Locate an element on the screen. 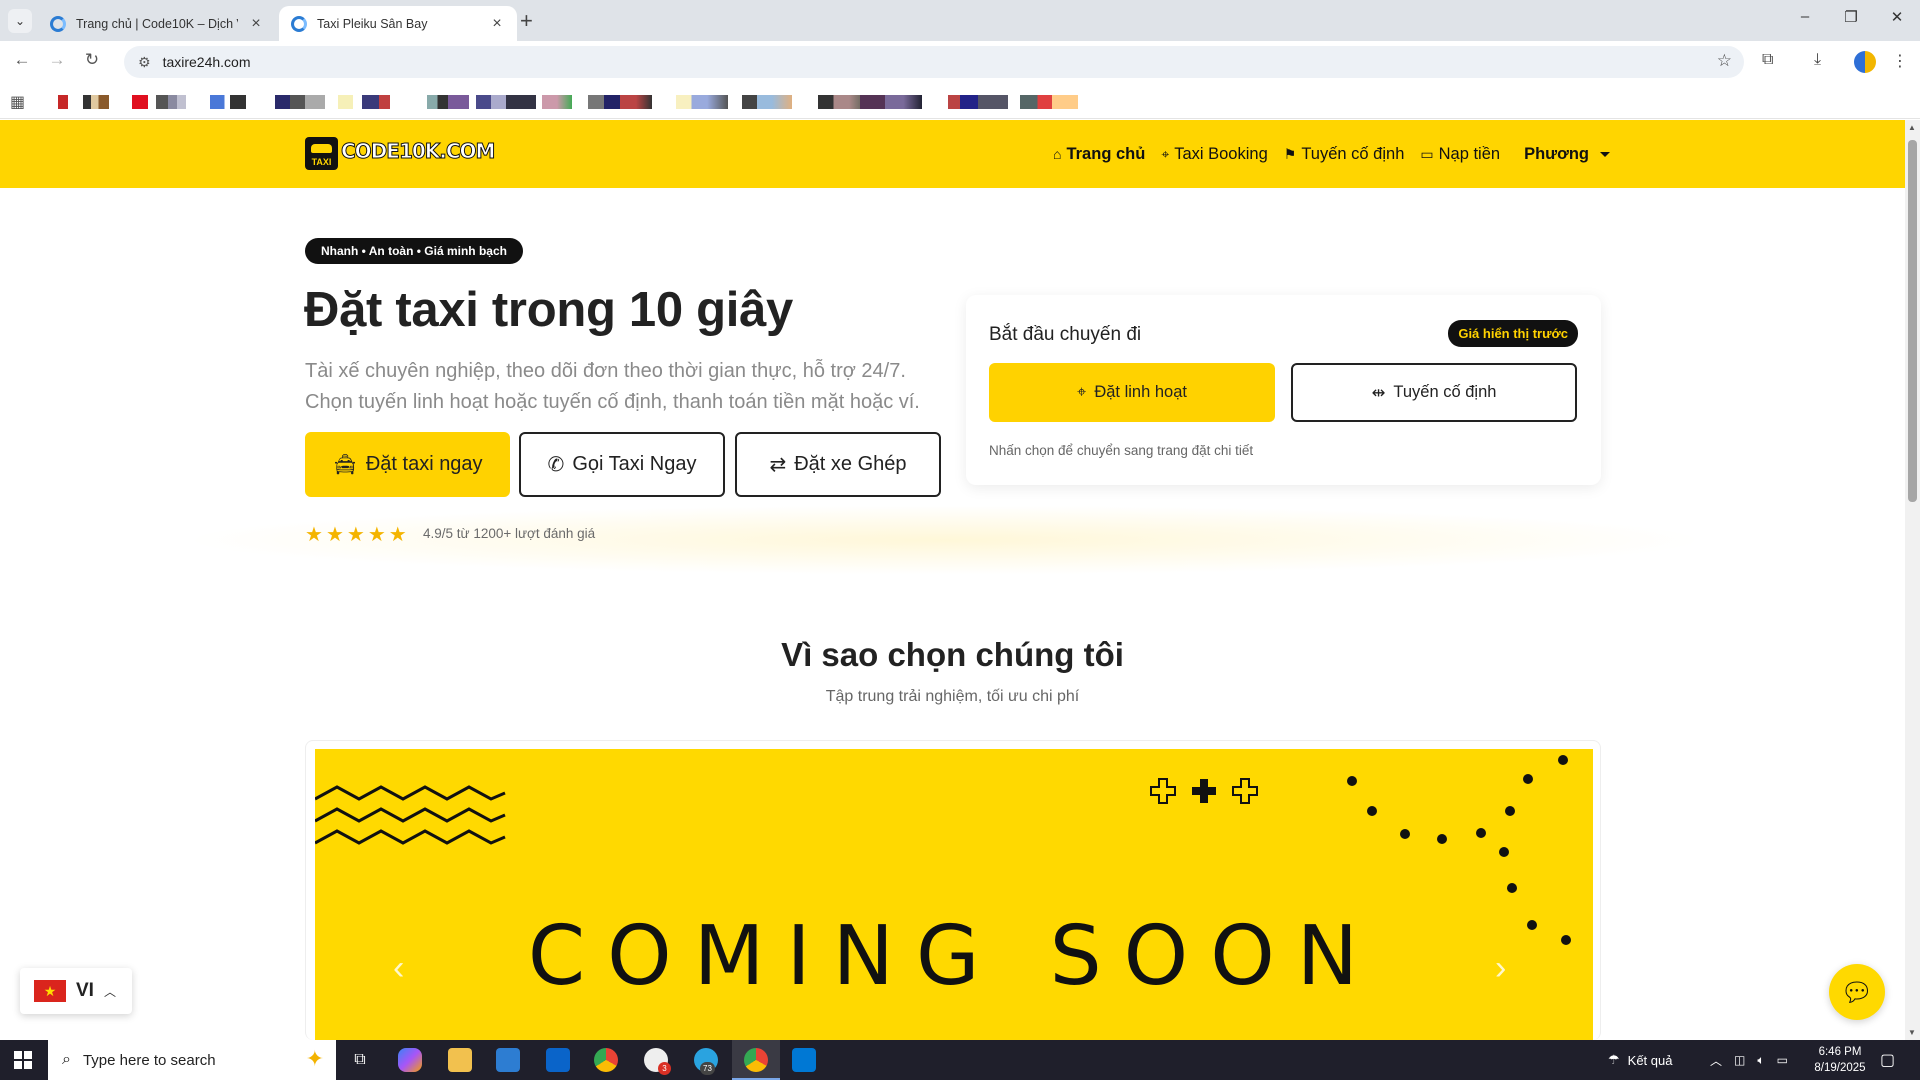 This screenshot has height=1080, width=1920. store-icon is located at coordinates (508, 1060).